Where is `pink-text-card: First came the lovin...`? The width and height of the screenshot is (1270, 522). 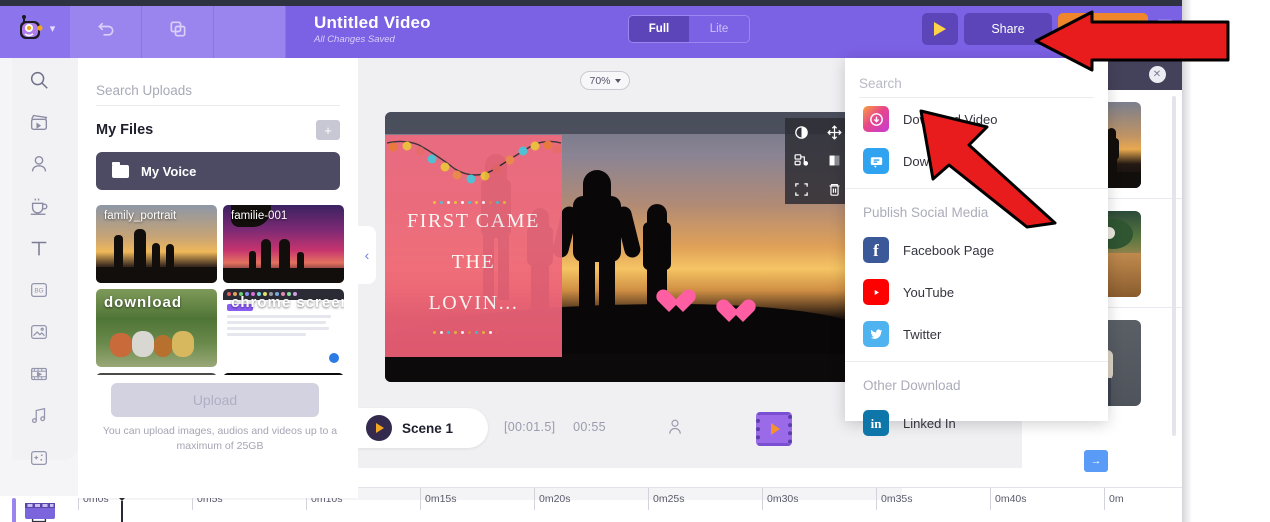
pink-text-card: First came the lovin... is located at coordinates (473, 246).